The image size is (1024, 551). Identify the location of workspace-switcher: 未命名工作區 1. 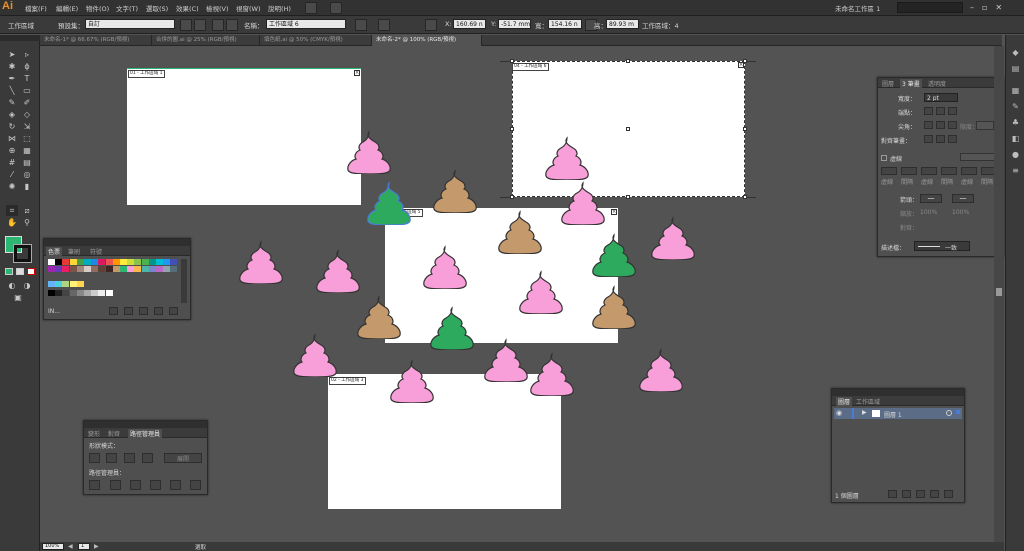
(857, 8).